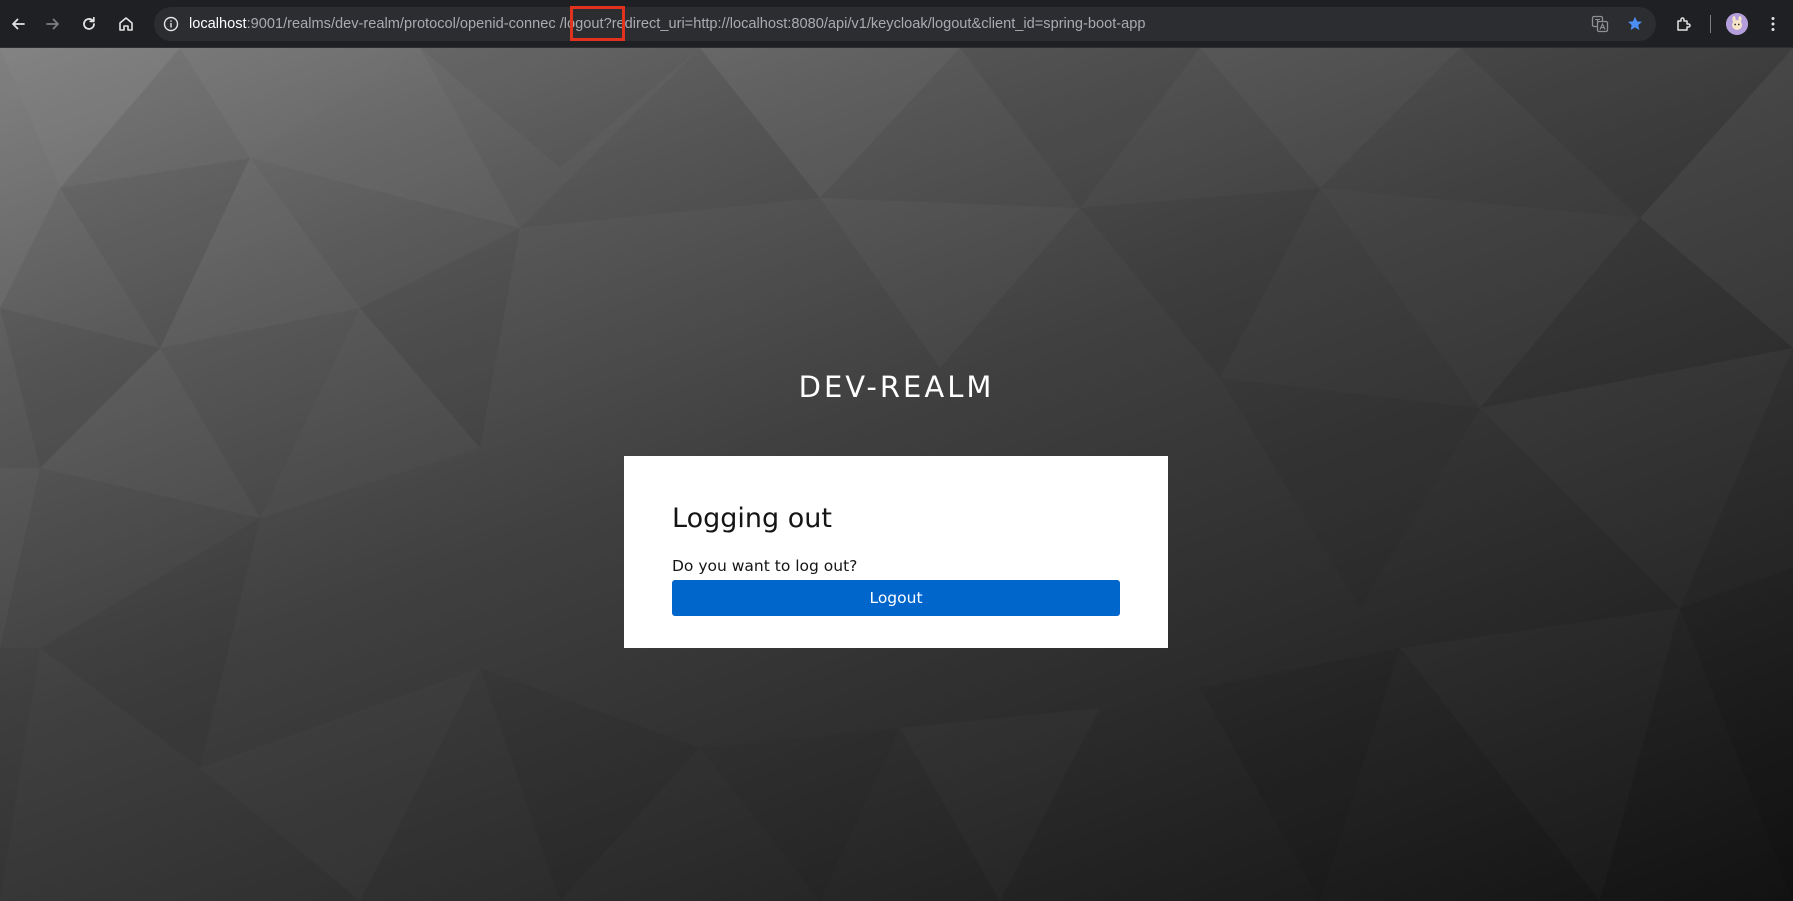 The image size is (1793, 901). I want to click on card-title: Logging out, so click(752, 518).